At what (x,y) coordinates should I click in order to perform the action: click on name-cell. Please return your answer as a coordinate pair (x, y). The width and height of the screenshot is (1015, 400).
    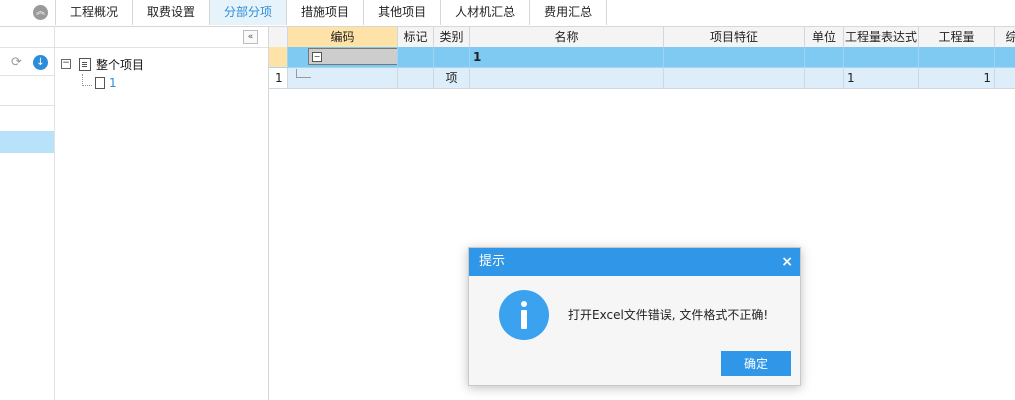
    Looking at the image, I should click on (567, 78).